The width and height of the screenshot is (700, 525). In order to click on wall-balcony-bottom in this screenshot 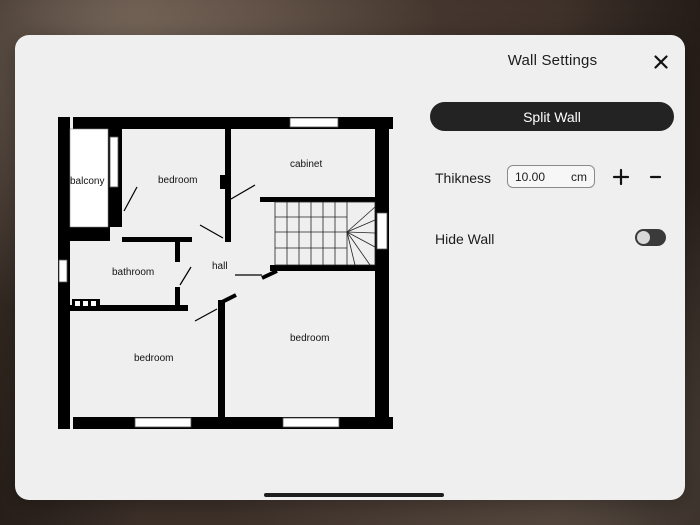, I will do `click(90, 234)`.